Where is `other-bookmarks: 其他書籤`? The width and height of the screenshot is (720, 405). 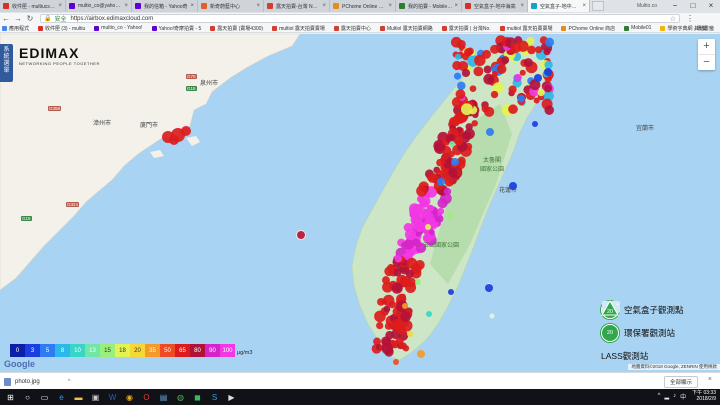
other-bookmarks: 其他書籤 is located at coordinates (704, 28).